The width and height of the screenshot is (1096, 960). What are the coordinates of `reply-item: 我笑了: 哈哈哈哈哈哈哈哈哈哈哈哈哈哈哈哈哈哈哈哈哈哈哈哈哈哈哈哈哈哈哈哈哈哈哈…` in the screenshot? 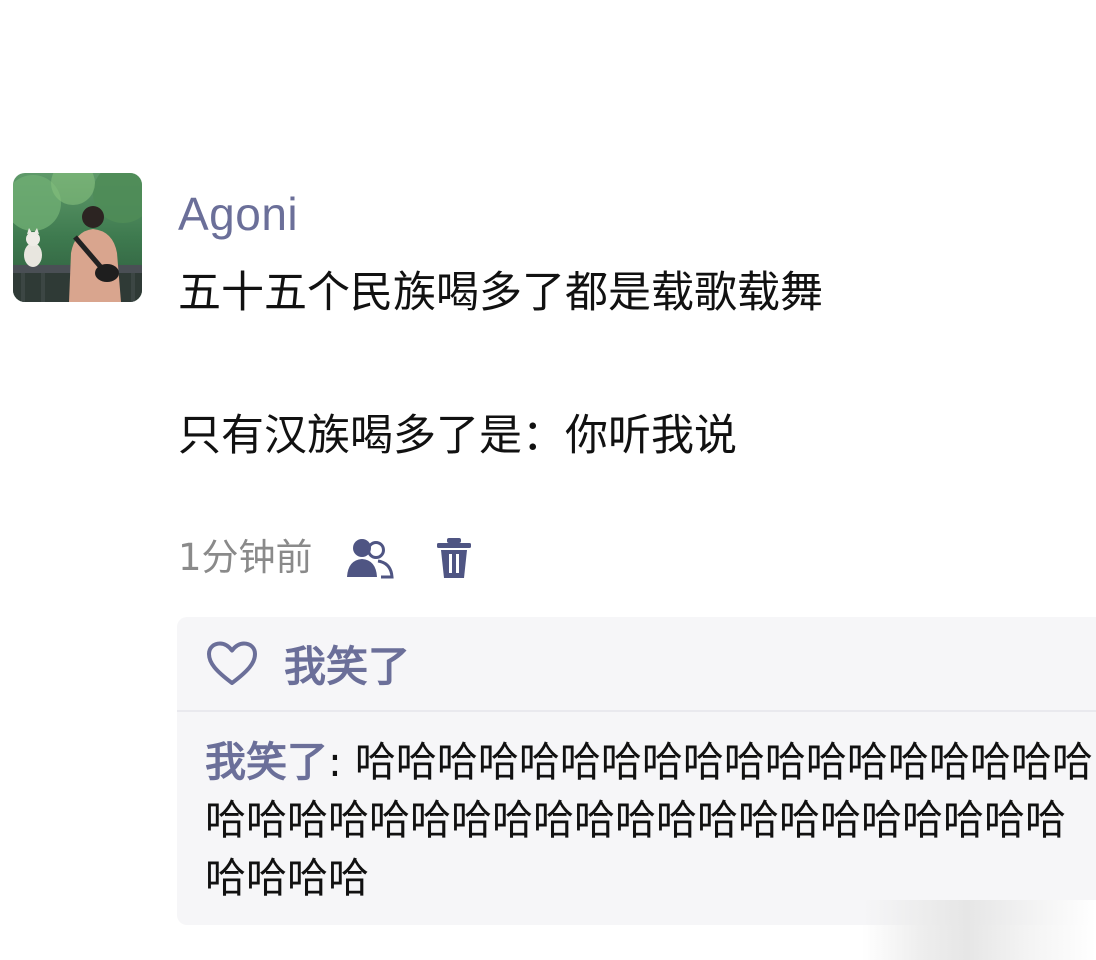 It's located at (650, 820).